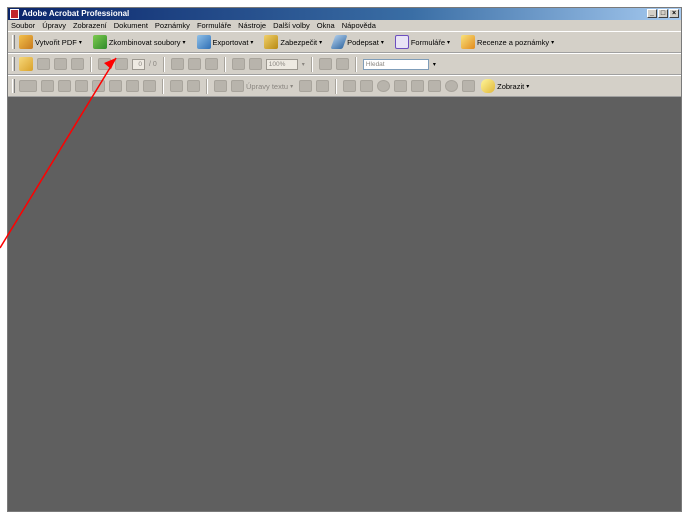  I want to click on minimize-button: _, so click(652, 13).